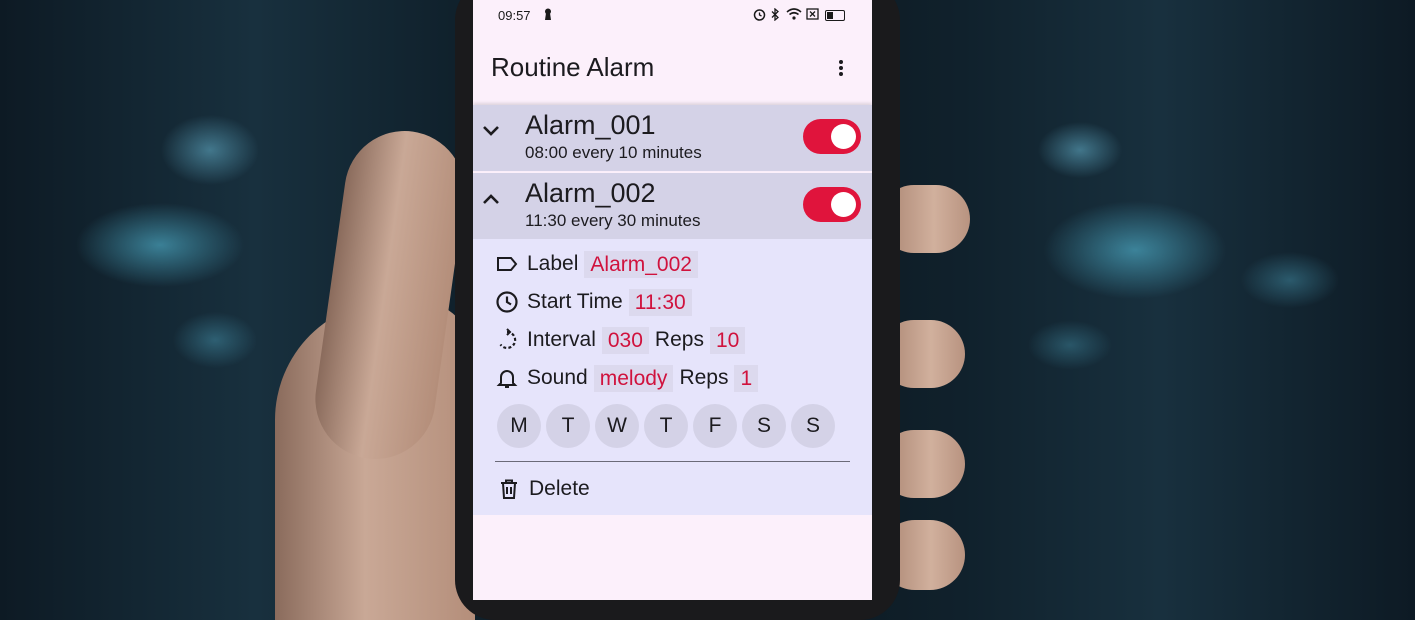  Describe the element at coordinates (553, 263) in the screenshot. I see `label-caption: Label` at that location.